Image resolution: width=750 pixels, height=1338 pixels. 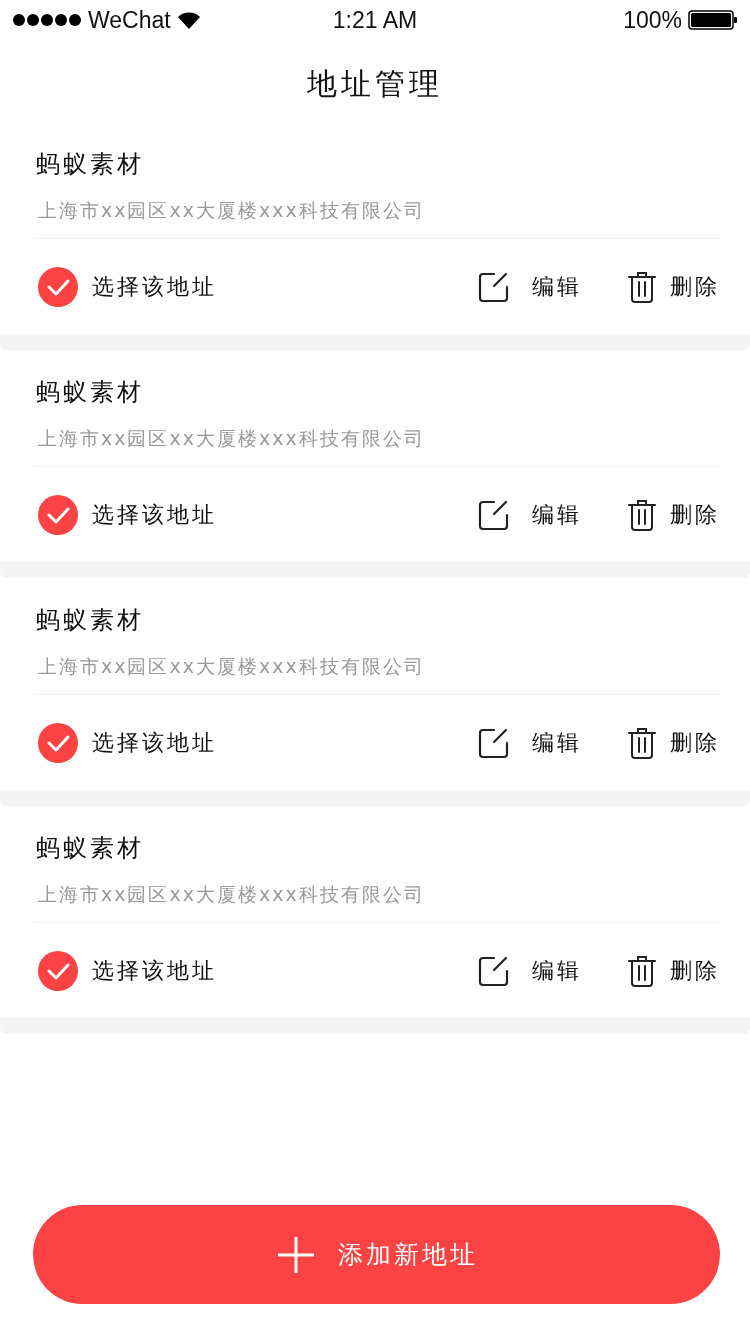 What do you see at coordinates (129, 20) in the screenshot?
I see `carrier-name: WeChat` at bounding box center [129, 20].